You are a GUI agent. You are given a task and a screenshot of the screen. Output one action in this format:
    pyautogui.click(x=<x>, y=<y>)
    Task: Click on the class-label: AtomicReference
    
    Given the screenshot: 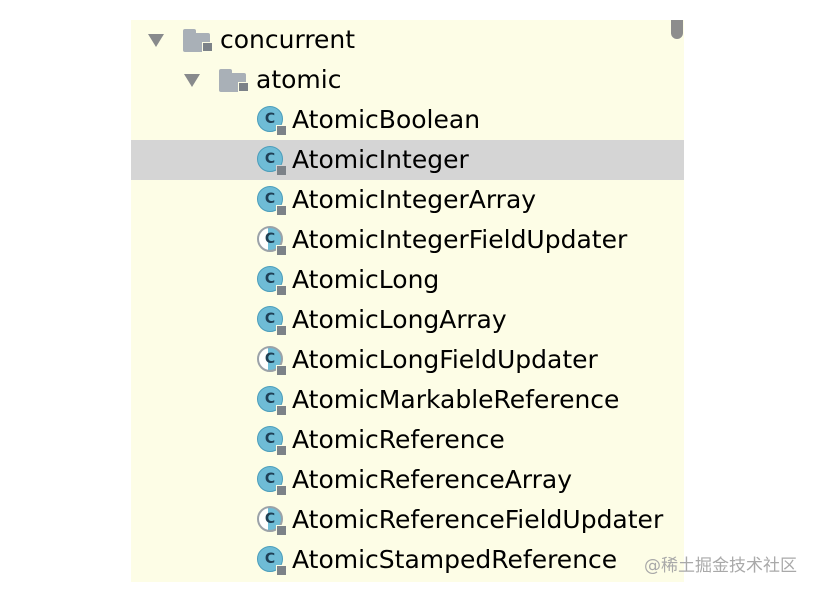 What is the action you would take?
    pyautogui.click(x=398, y=439)
    